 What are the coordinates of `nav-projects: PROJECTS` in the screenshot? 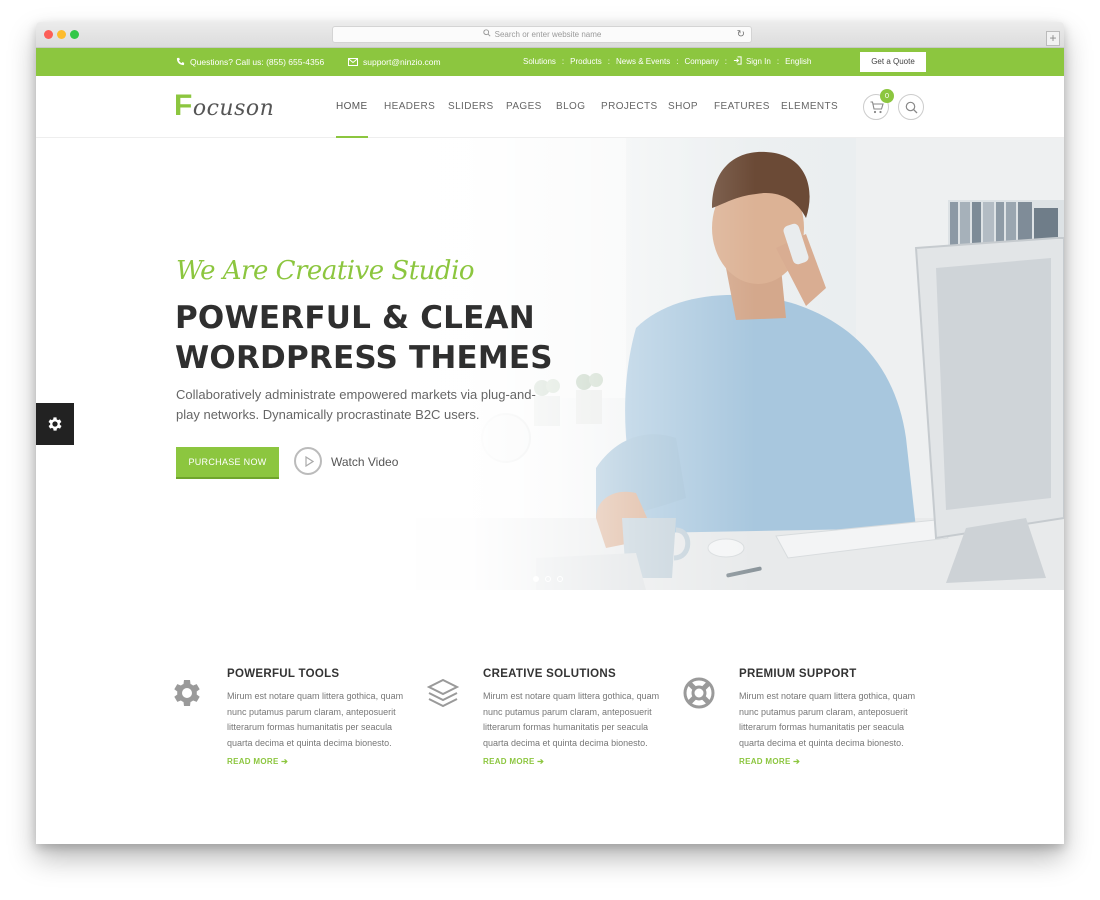 It's located at (629, 107).